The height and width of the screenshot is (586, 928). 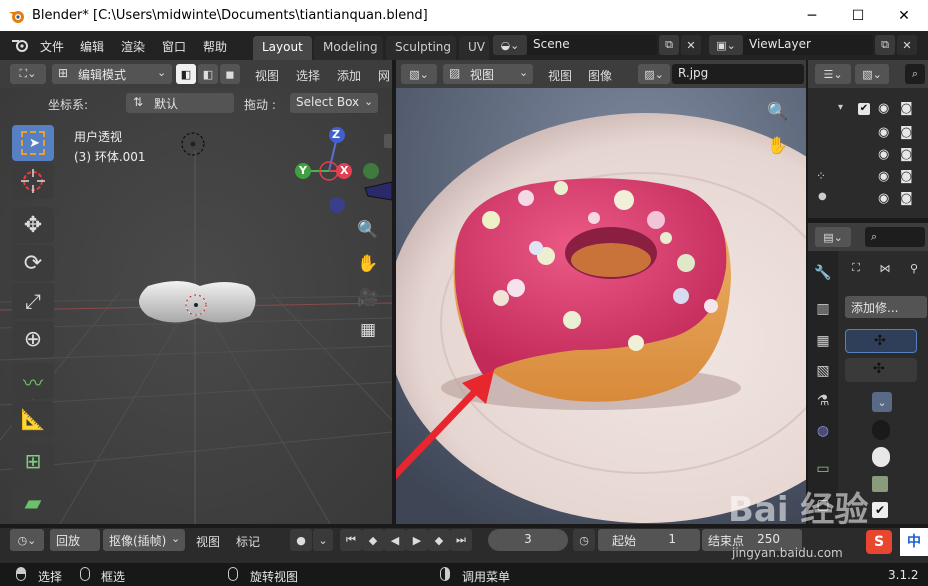 I want to click on close-button: ✕, so click(x=904, y=15).